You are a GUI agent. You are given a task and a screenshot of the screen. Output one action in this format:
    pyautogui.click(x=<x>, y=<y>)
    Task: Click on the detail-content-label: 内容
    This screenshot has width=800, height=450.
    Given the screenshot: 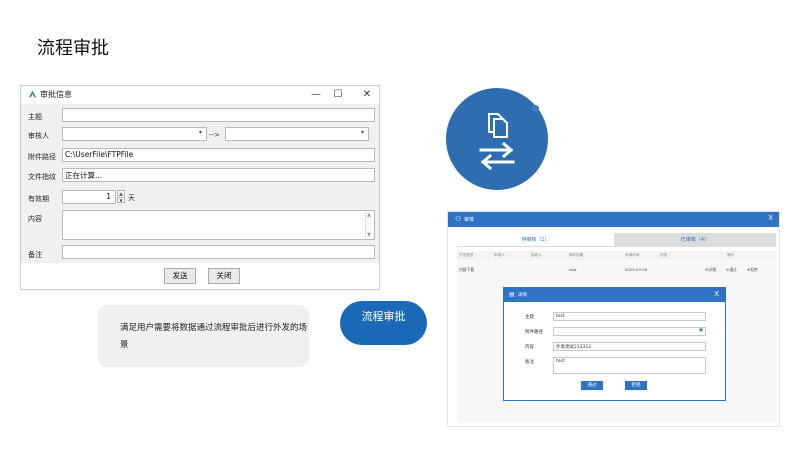 What is the action you would take?
    pyautogui.click(x=529, y=347)
    